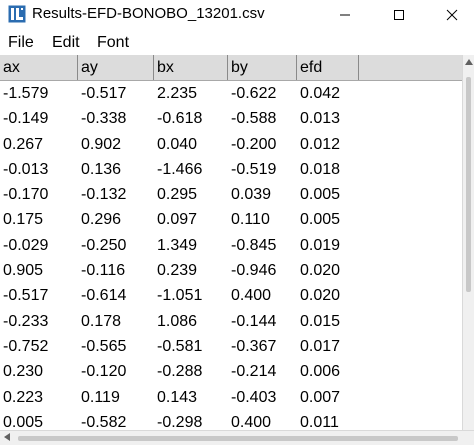  I want to click on table-cell-ax: -1.579, so click(26, 93).